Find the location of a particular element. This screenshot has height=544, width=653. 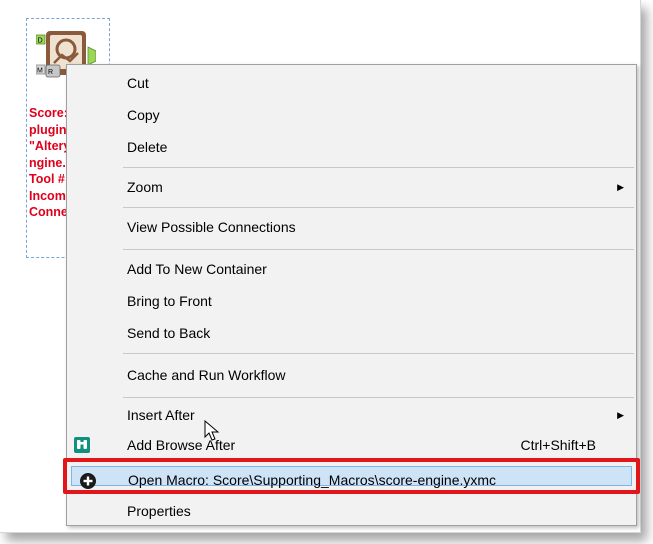

mouse-pointer-icon is located at coordinates (212, 430).